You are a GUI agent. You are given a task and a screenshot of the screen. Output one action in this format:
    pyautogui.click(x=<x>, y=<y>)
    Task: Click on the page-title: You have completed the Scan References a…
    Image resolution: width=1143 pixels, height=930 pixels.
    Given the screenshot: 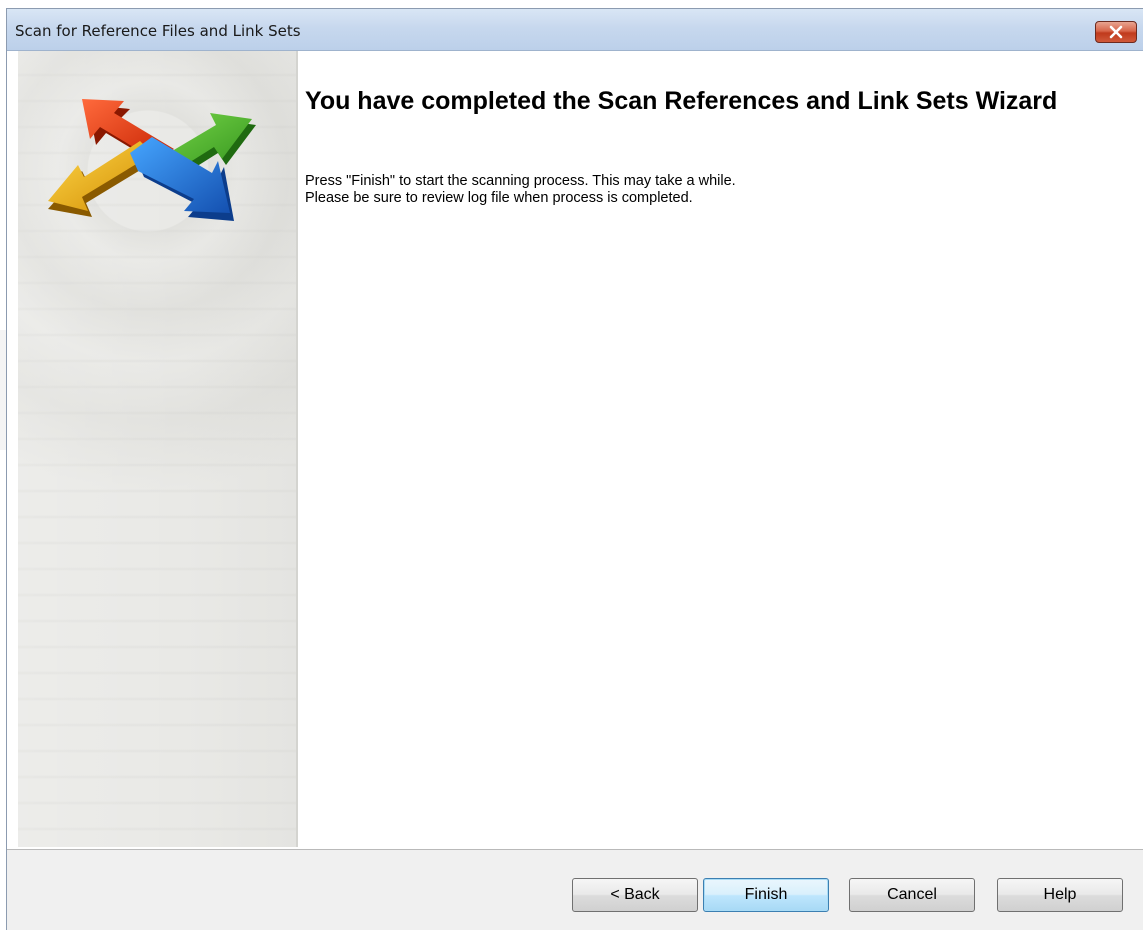 What is the action you would take?
    pyautogui.click(x=681, y=101)
    